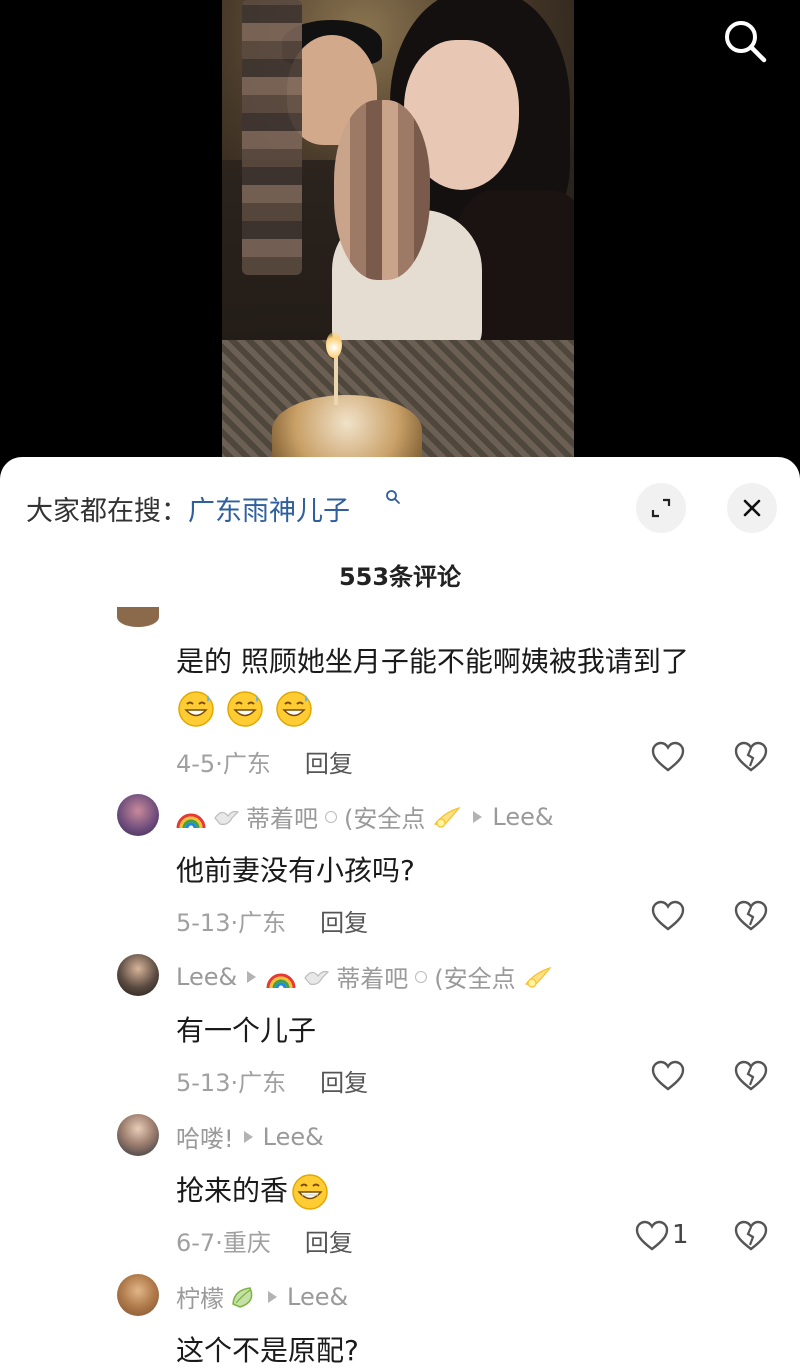 Image resolution: width=800 pixels, height=1368 pixels. I want to click on close-icon, so click(752, 508).